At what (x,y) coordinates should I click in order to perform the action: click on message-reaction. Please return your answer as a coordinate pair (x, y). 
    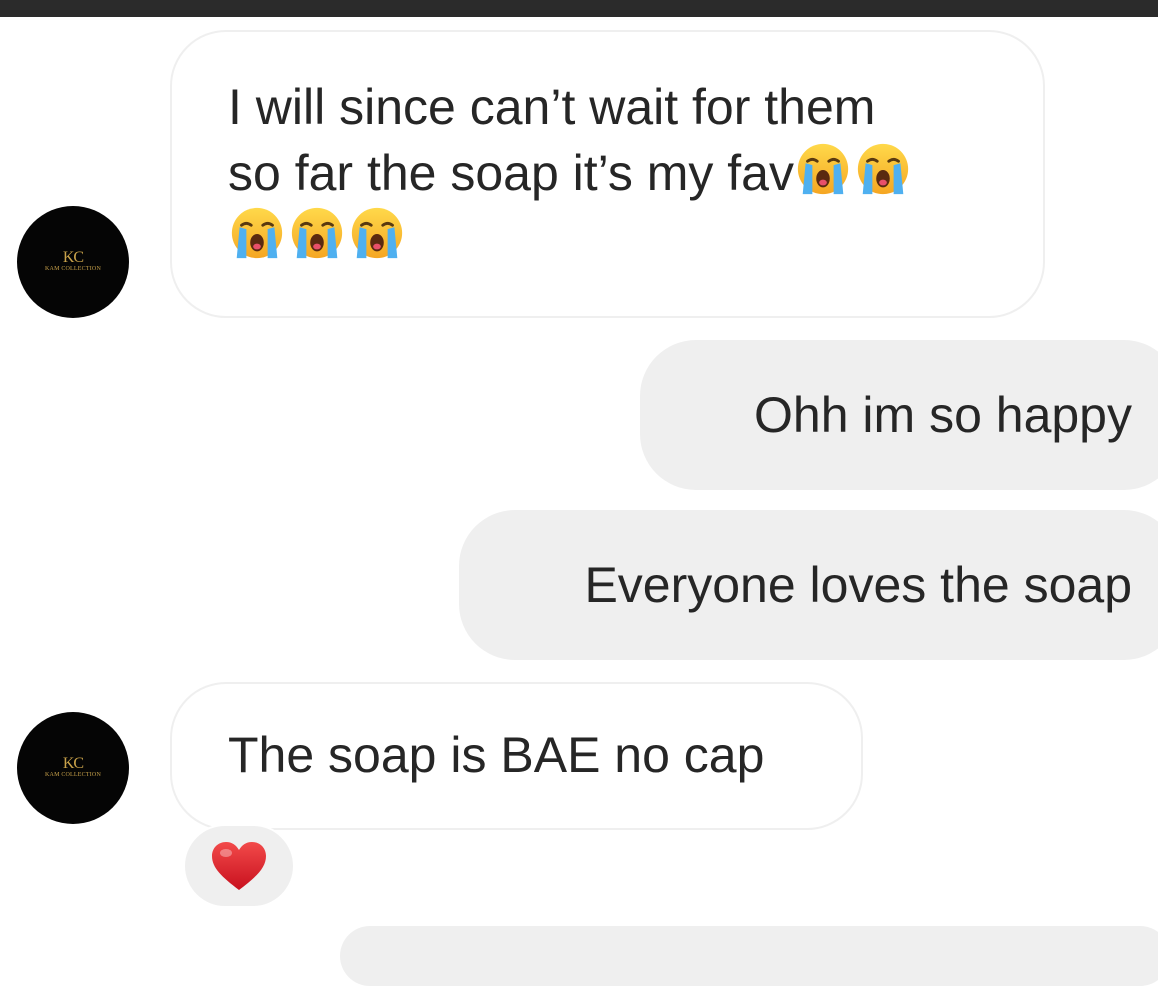
    Looking at the image, I should click on (239, 866).